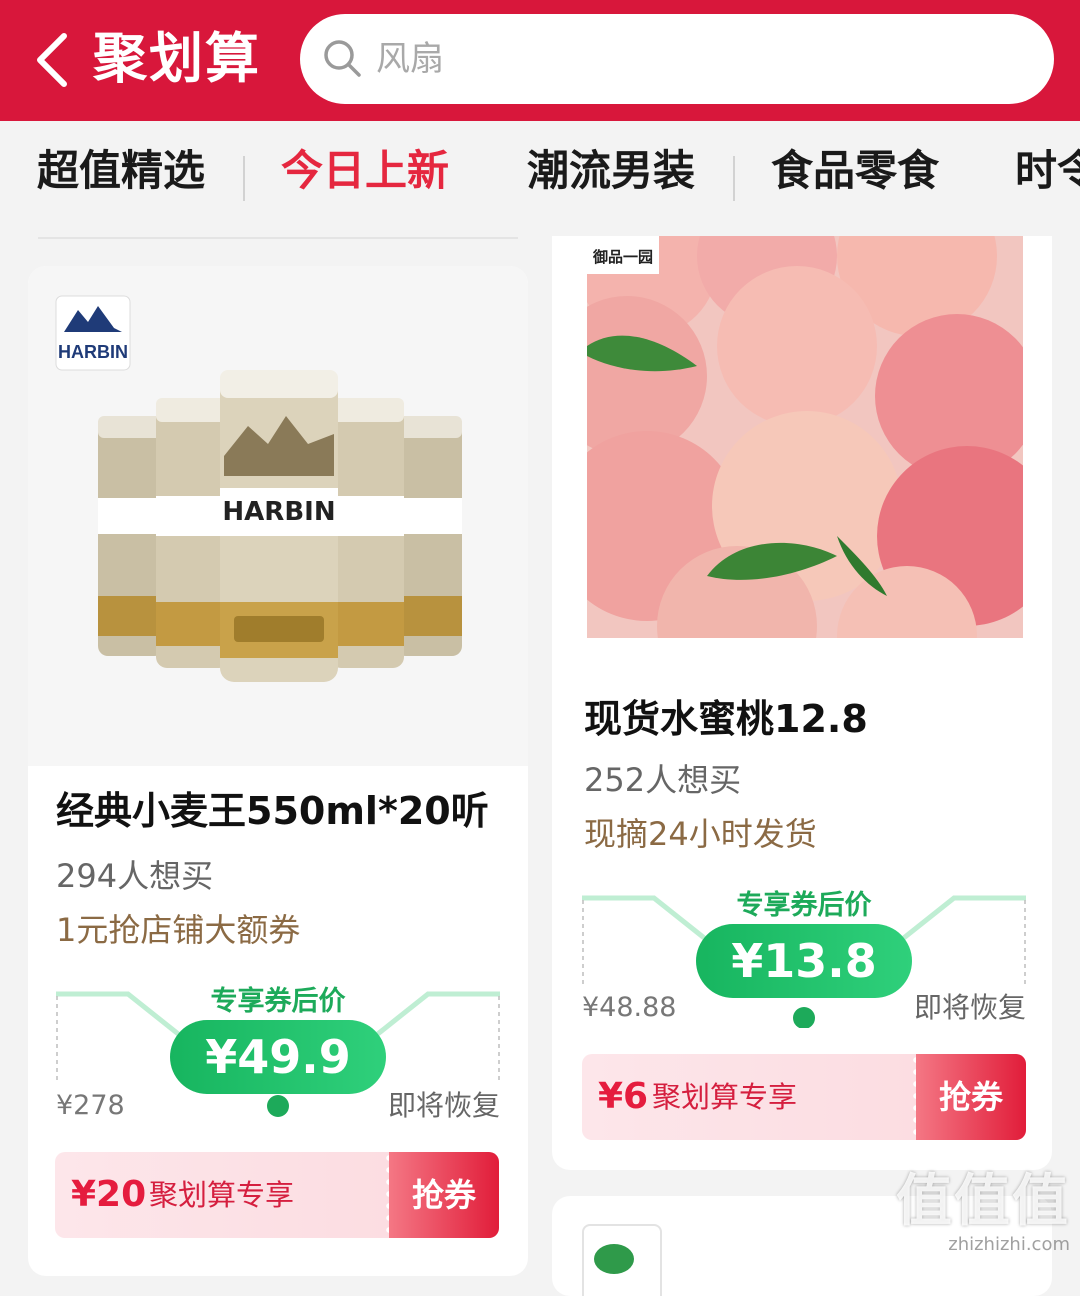  Describe the element at coordinates (278, 1057) in the screenshot. I see `final-price: ¥49.9` at that location.